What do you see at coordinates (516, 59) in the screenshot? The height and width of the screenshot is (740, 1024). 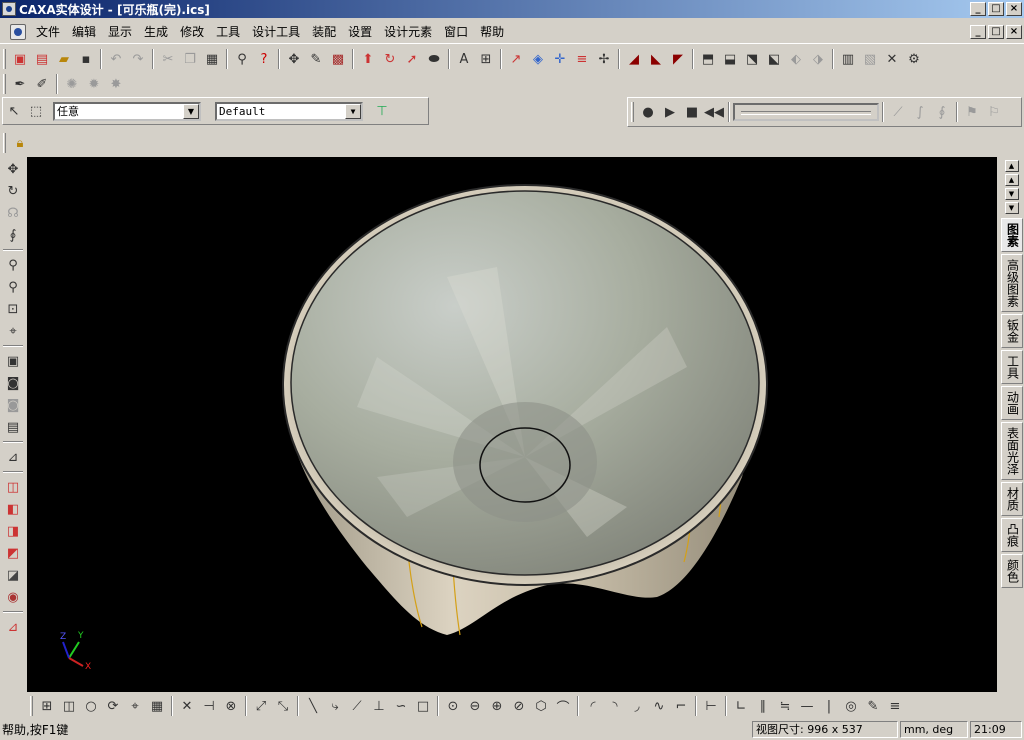 I see `curve-icon: ↗` at bounding box center [516, 59].